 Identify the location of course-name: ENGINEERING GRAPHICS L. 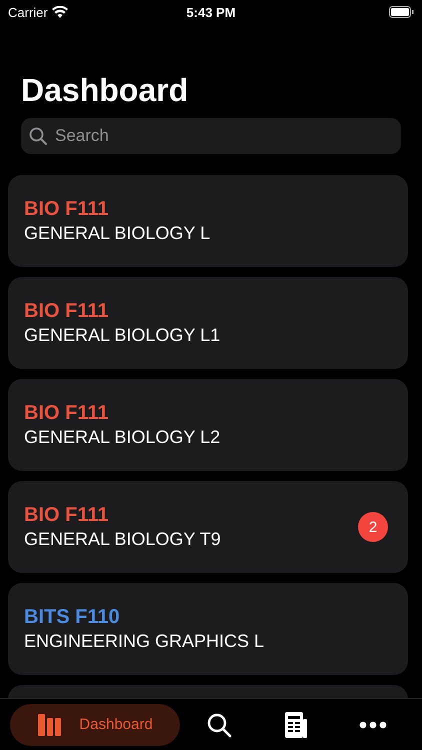
(144, 641).